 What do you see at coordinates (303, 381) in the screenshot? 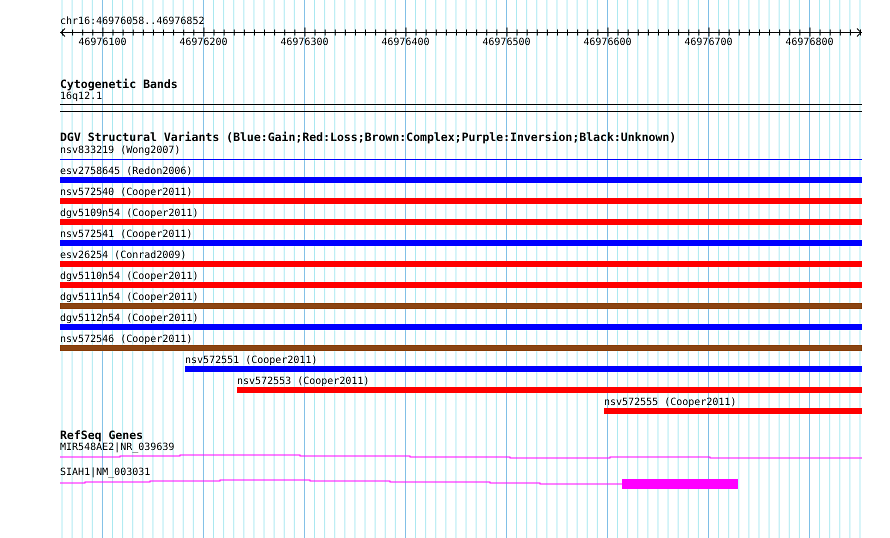
I see `variant-label: nsv572553 (Cooper2011)` at bounding box center [303, 381].